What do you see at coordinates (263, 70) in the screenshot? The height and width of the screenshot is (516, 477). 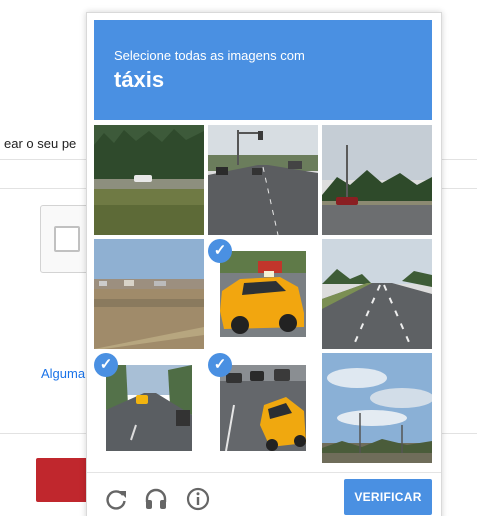 I see `captcha-header: Selecione todas as imagens com táxis` at bounding box center [263, 70].